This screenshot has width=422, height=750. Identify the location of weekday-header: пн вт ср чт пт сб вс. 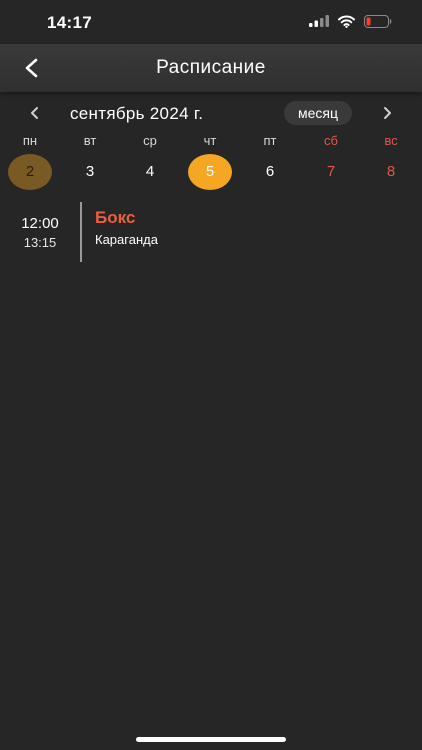
(211, 142).